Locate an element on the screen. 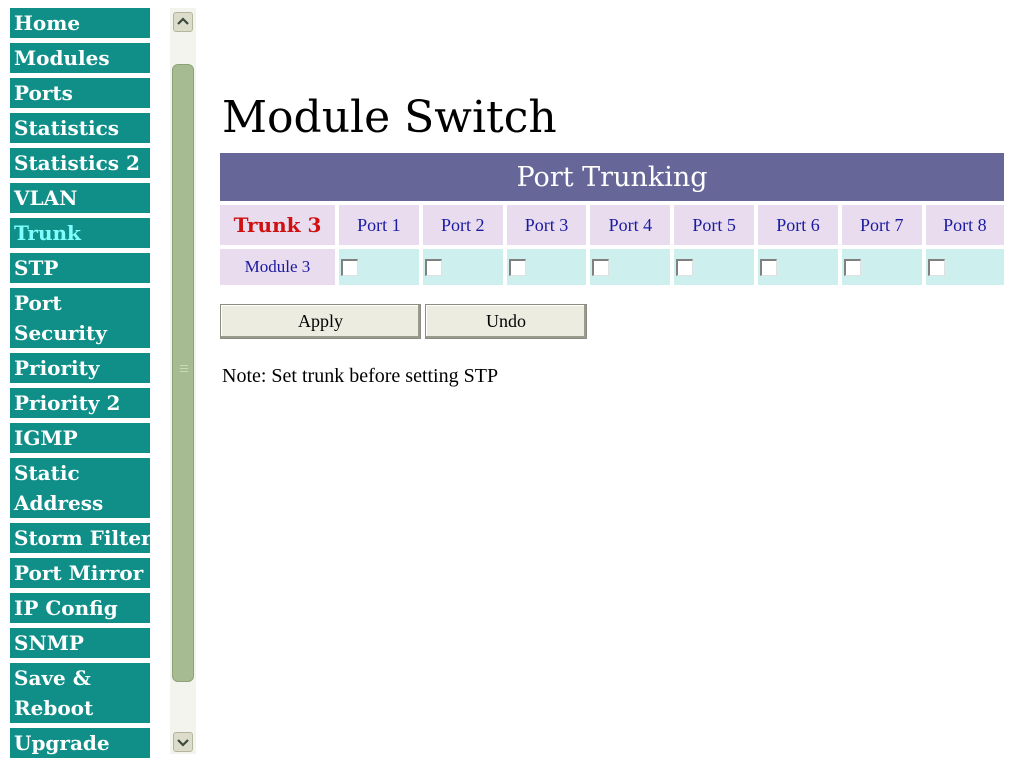  nav-item-static-address: Static Address is located at coordinates (80, 490).